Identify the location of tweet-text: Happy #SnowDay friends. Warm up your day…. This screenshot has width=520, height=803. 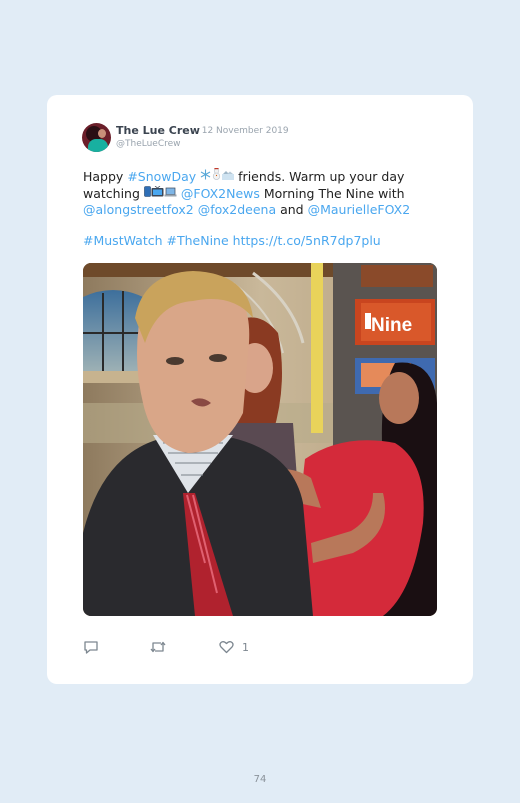
(253, 208).